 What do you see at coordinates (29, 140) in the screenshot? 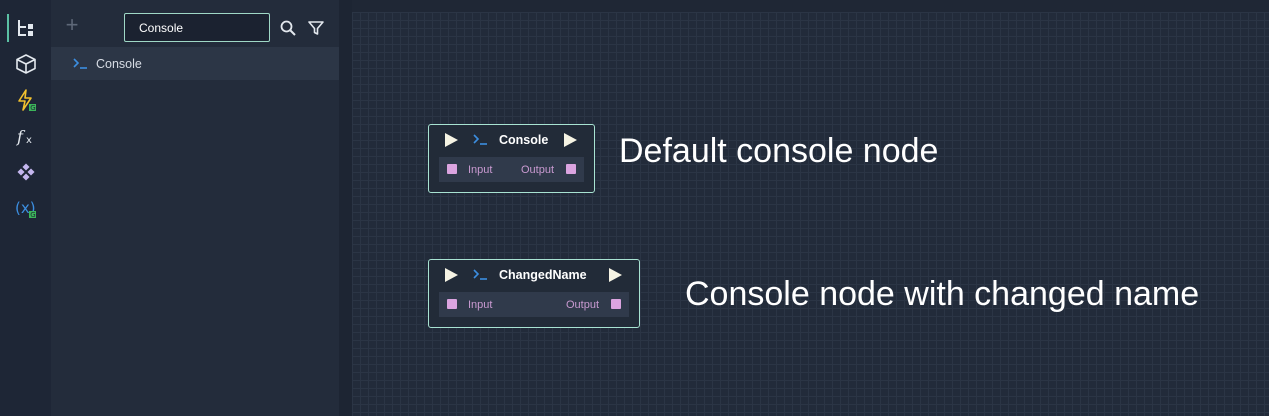
I see `svg-text: x` at bounding box center [29, 140].